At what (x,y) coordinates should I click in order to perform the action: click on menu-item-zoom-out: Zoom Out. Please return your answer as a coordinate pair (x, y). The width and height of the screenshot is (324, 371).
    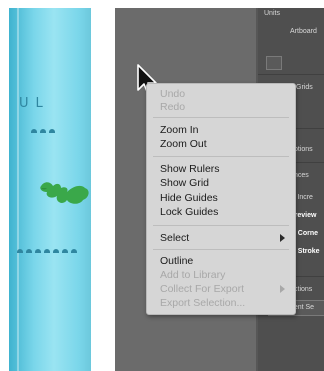
    Looking at the image, I should click on (183, 144).